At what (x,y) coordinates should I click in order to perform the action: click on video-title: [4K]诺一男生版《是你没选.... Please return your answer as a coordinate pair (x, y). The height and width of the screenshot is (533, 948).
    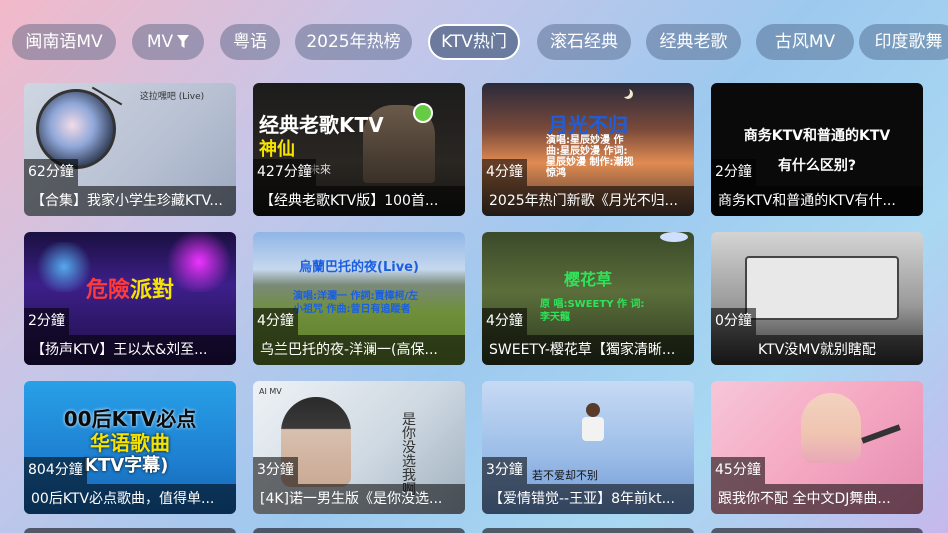
    Looking at the image, I should click on (359, 499).